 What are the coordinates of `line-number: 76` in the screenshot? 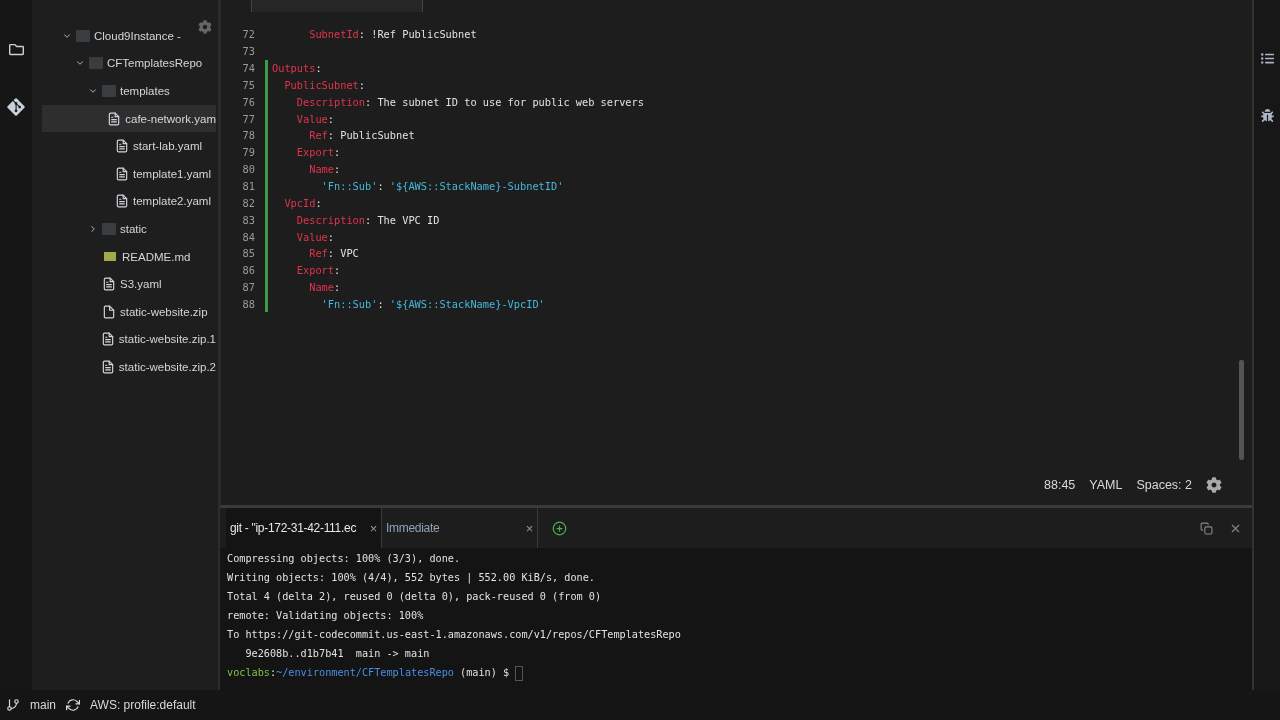 It's located at (248, 101).